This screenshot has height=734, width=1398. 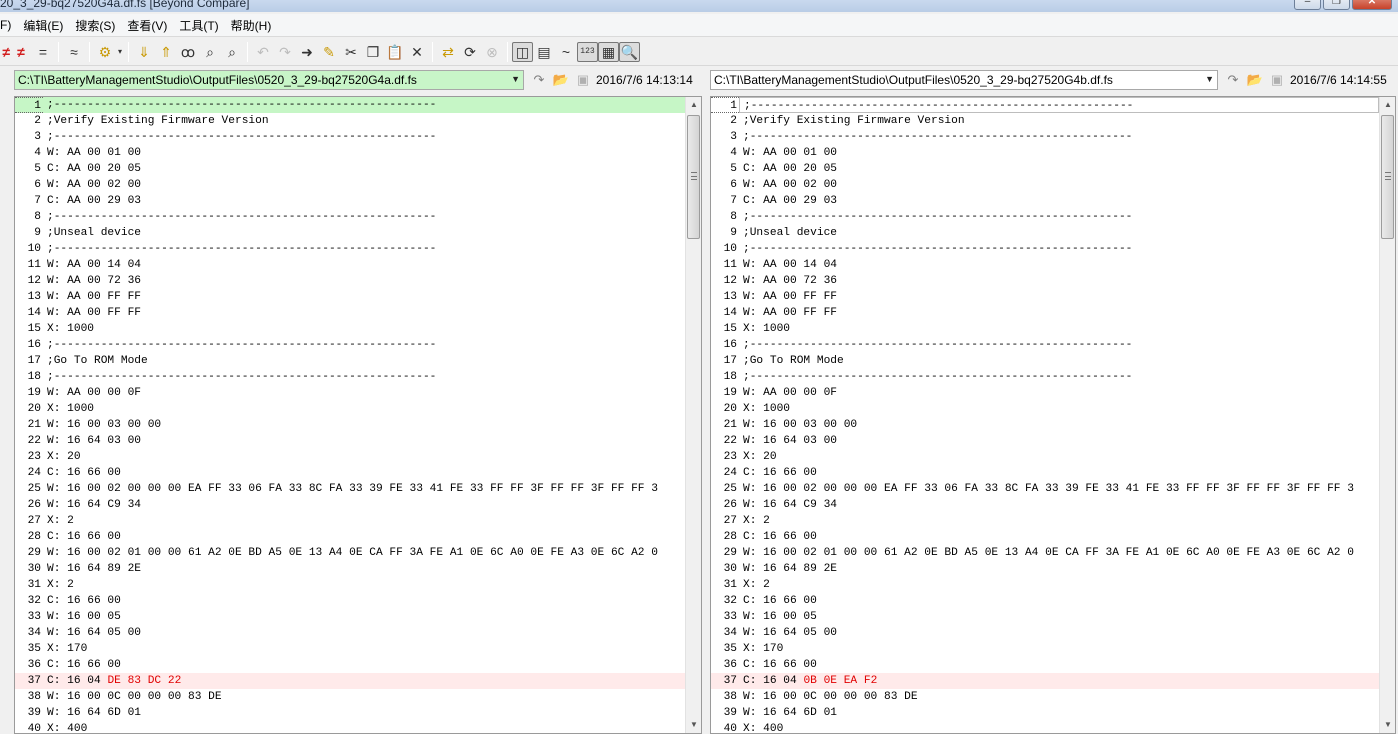 What do you see at coordinates (43, 25) in the screenshot?
I see `menu-edit: 编辑(E)` at bounding box center [43, 25].